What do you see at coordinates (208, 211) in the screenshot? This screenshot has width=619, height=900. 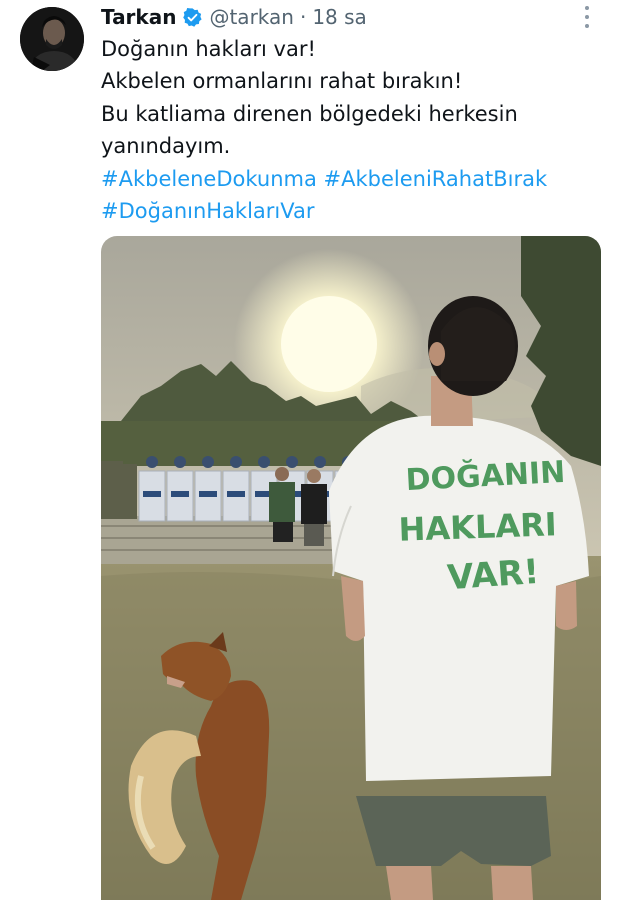 I see `hashtag-link: #DoğanınHaklarıVar` at bounding box center [208, 211].